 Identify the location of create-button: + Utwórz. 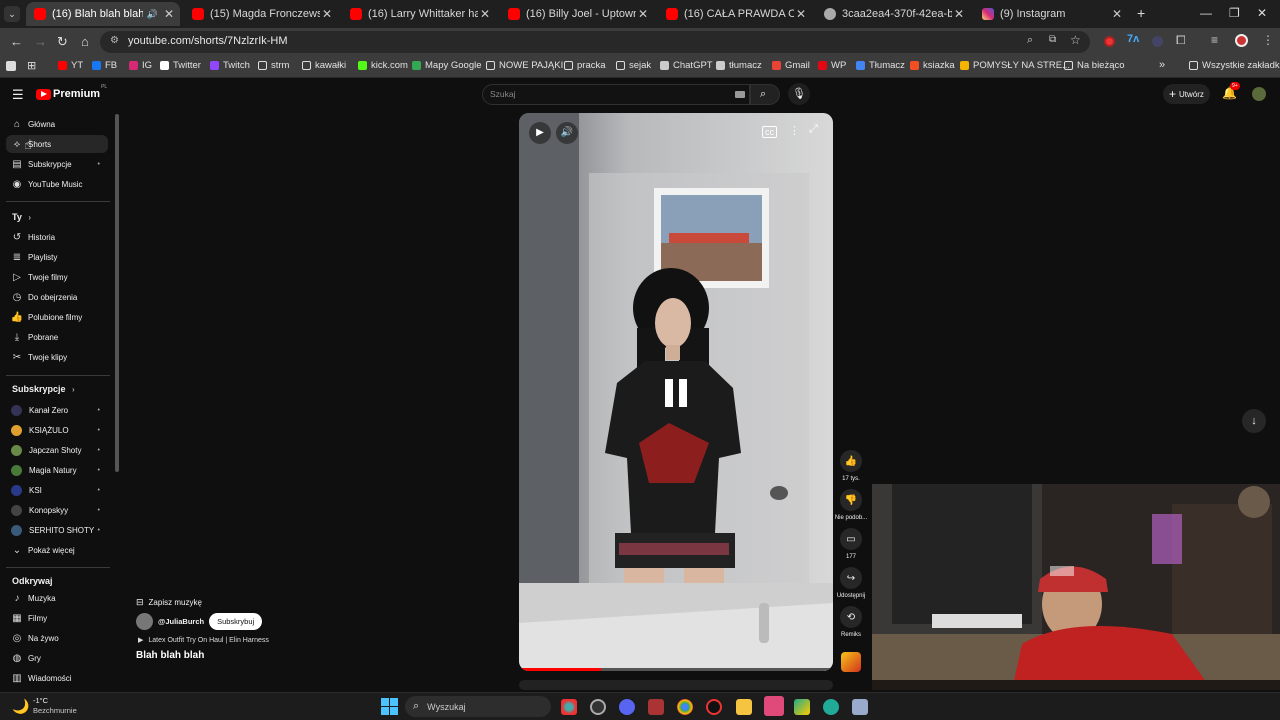
(1186, 94).